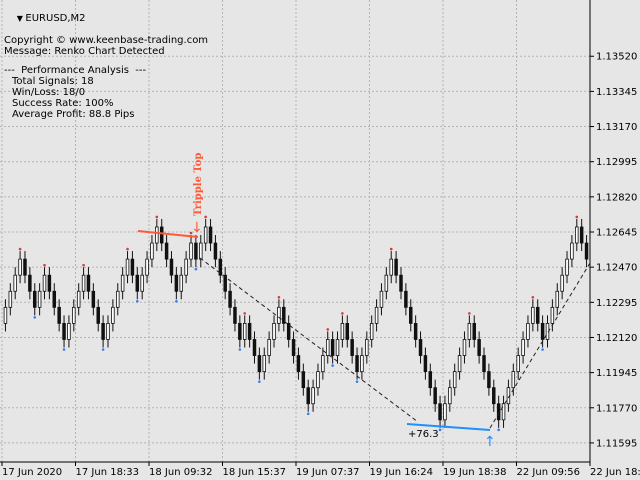  What do you see at coordinates (615, 472) in the screenshot?
I see `time-tick-label: 22 Jun 18:06` at bounding box center [615, 472].